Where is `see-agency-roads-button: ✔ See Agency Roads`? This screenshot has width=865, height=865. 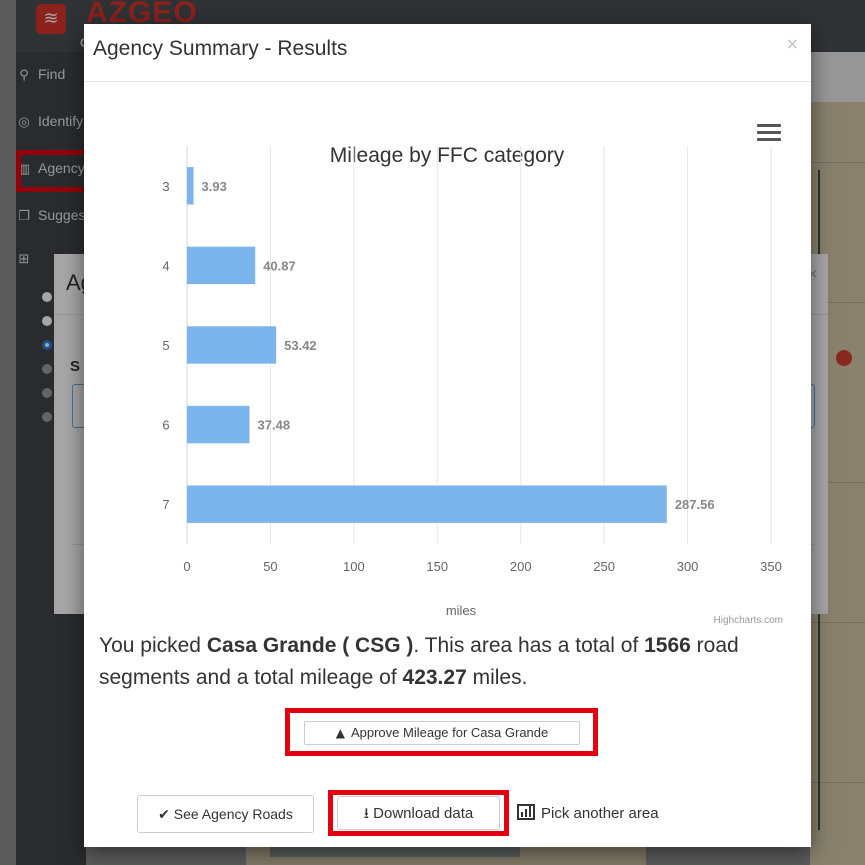
see-agency-roads-button: ✔ See Agency Roads is located at coordinates (225, 814).